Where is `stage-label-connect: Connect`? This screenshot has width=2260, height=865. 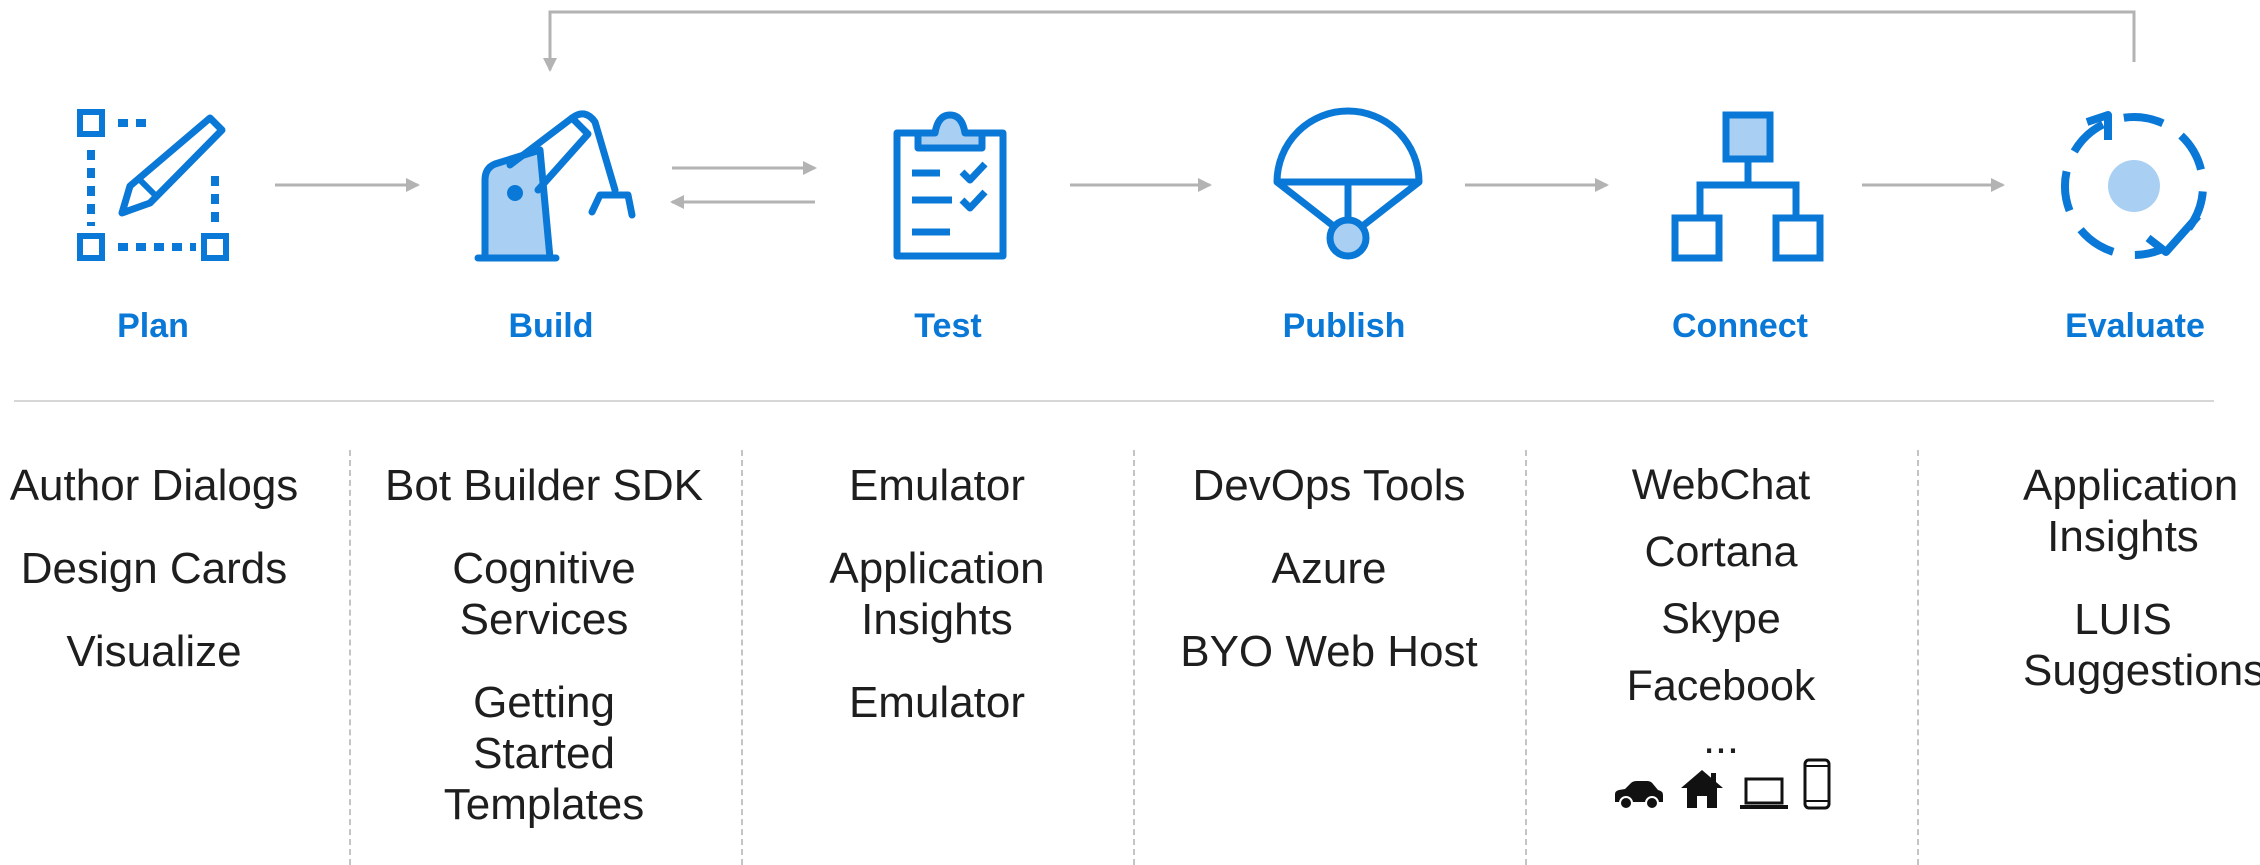
stage-label-connect: Connect is located at coordinates (1740, 326).